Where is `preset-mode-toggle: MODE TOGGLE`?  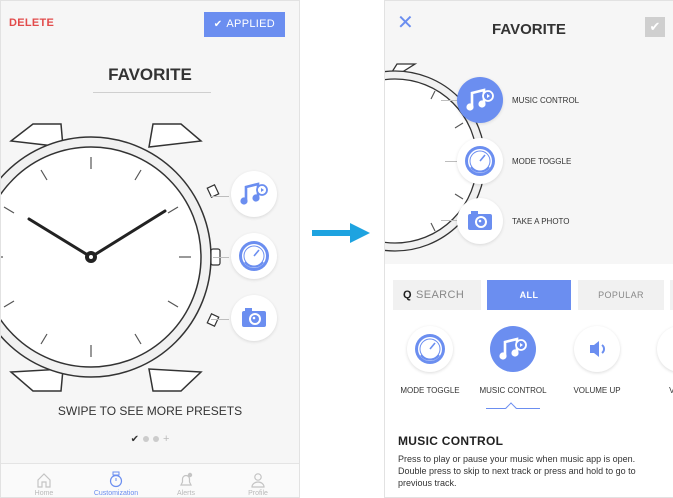
preset-mode-toggle: MODE TOGGLE is located at coordinates (430, 360).